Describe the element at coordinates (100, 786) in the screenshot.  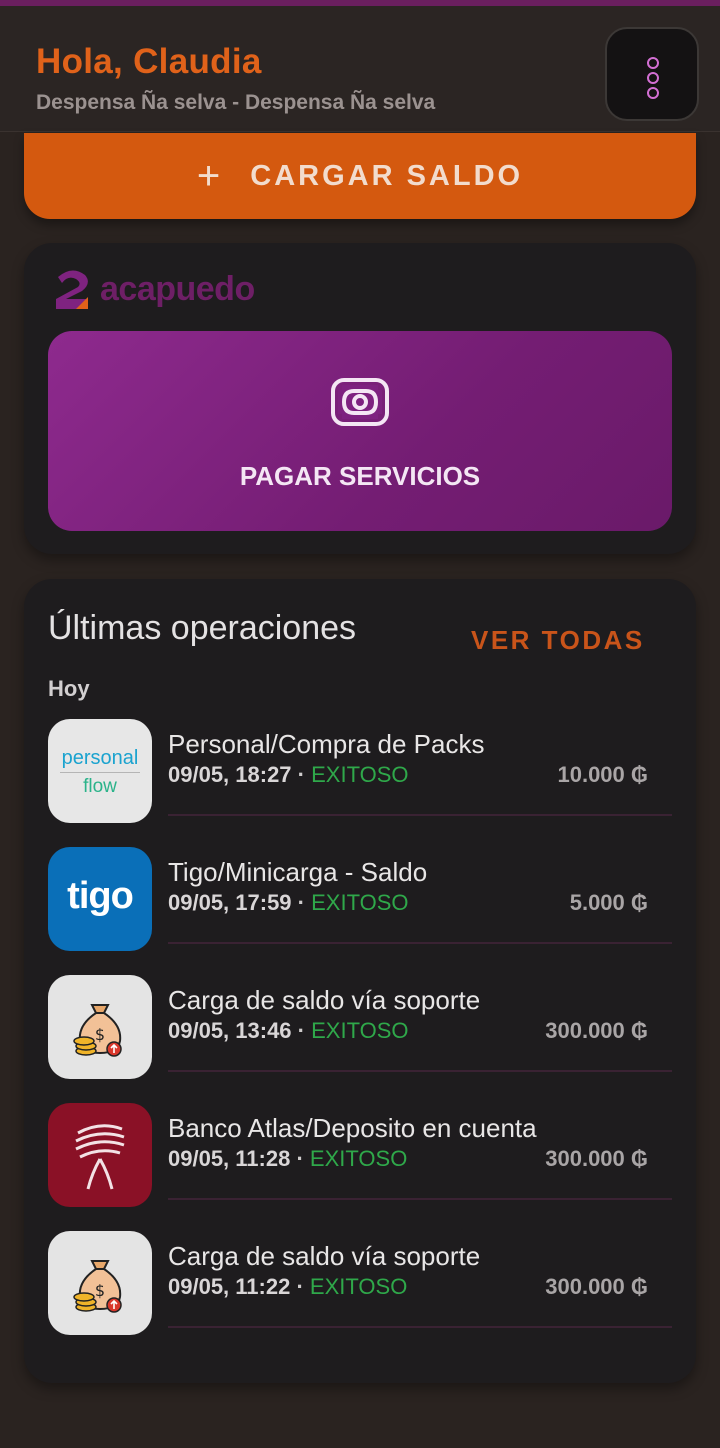
I see `logo-text-flow: flow` at that location.